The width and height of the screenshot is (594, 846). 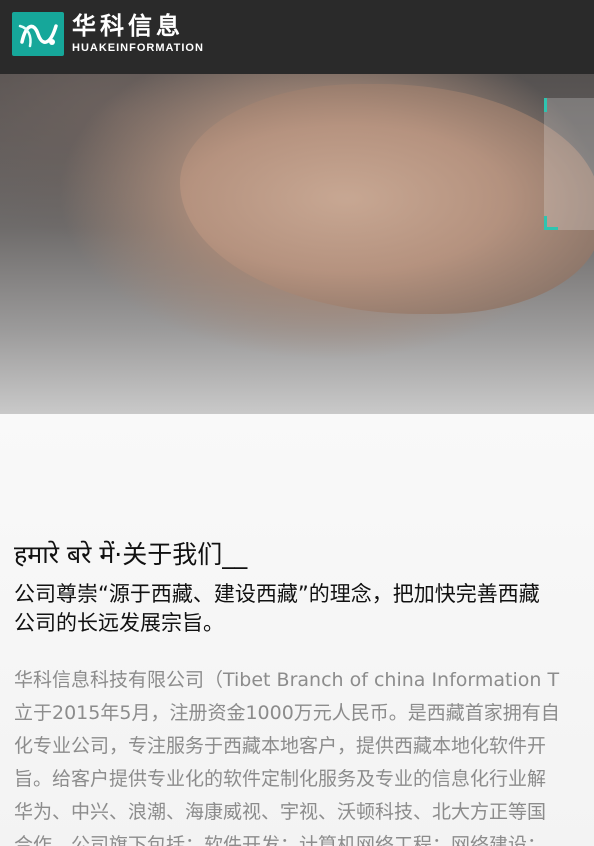 I want to click on lead-line: 公司的长远发展宗旨。, so click(x=119, y=623).